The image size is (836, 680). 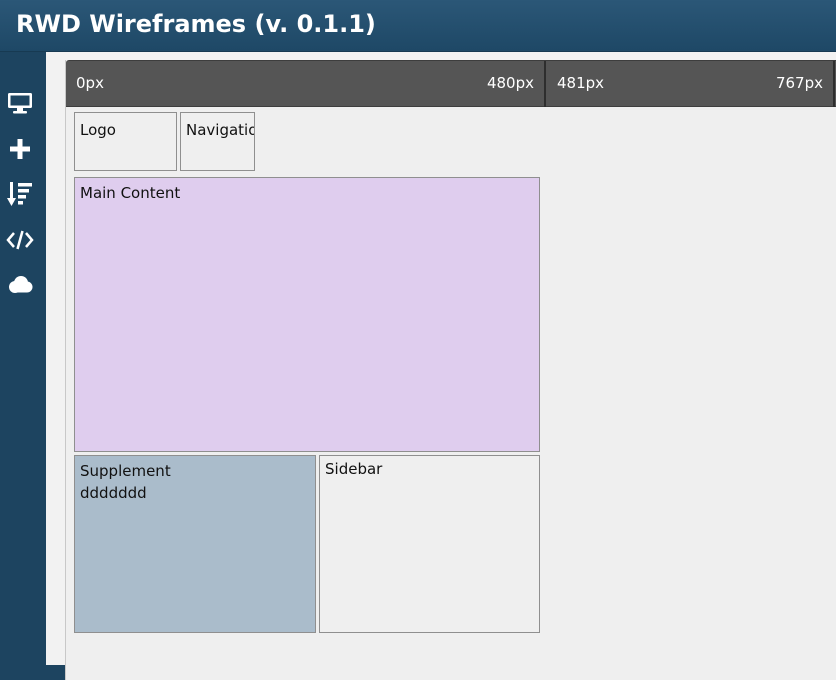 I want to click on supplement-block: Supplement ddddddd, so click(x=195, y=544).